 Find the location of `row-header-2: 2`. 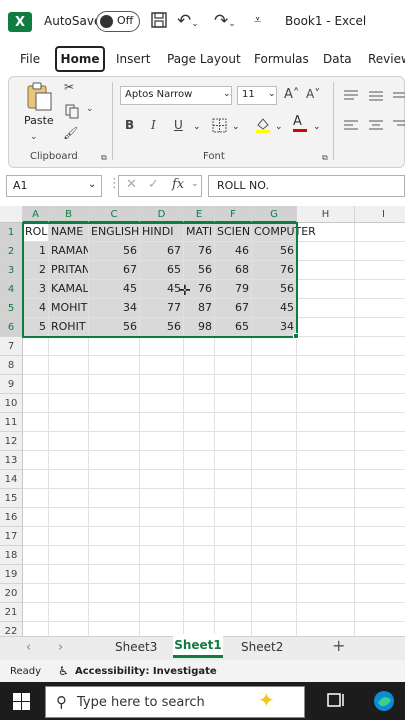

row-header-2: 2 is located at coordinates (11, 251).